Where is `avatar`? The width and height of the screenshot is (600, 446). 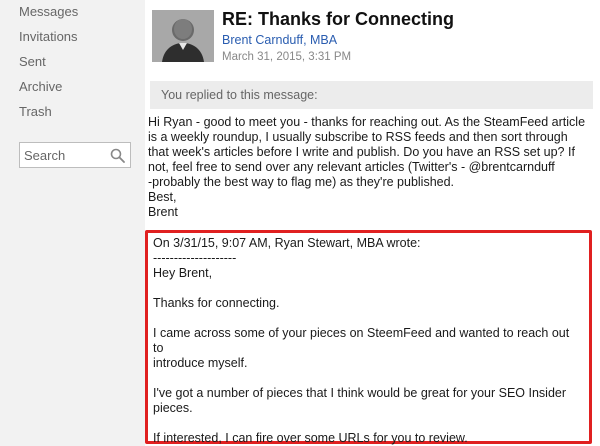
avatar is located at coordinates (183, 36).